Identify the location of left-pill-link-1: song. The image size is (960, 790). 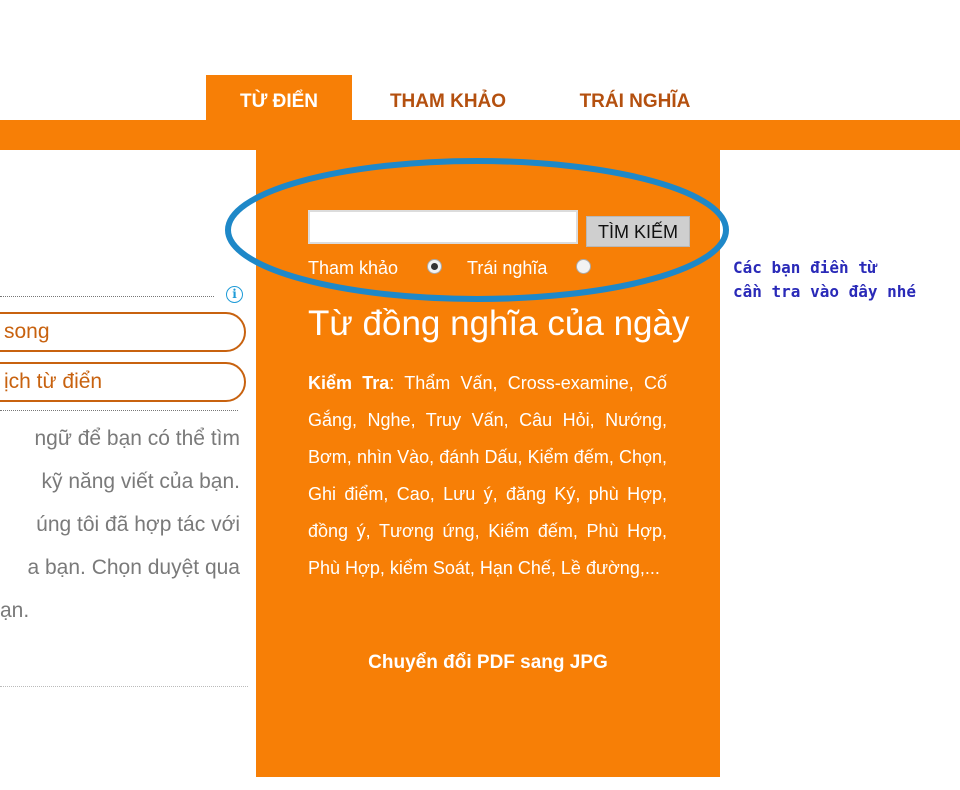
(123, 332).